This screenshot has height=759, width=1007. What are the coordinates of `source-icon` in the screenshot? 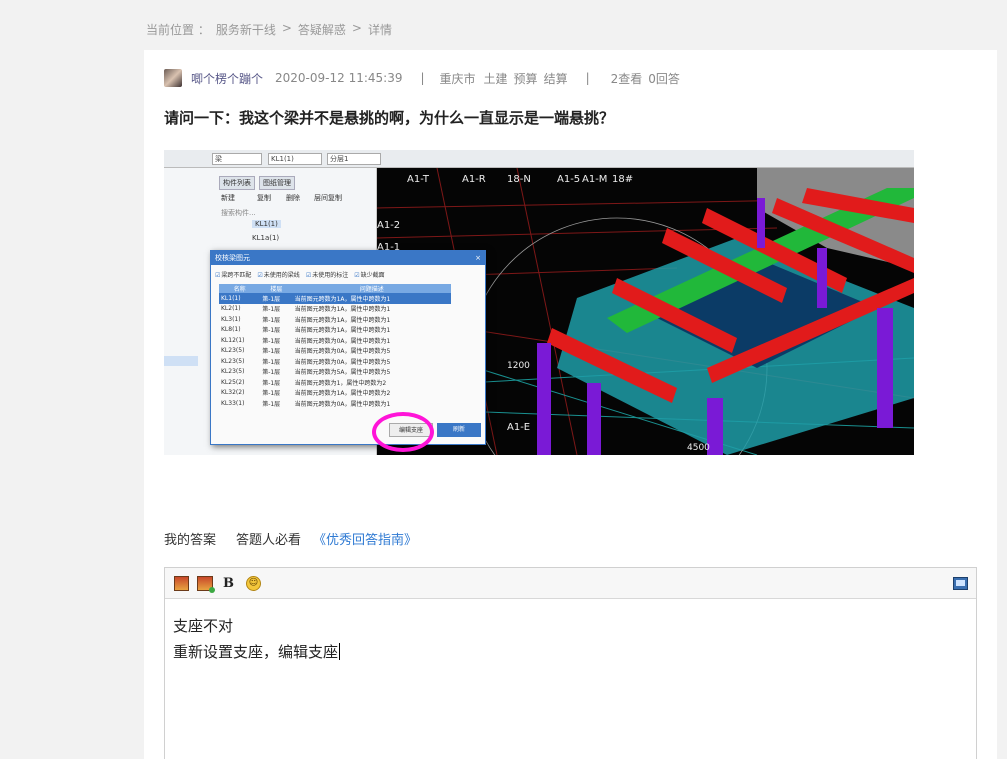 It's located at (960, 583).